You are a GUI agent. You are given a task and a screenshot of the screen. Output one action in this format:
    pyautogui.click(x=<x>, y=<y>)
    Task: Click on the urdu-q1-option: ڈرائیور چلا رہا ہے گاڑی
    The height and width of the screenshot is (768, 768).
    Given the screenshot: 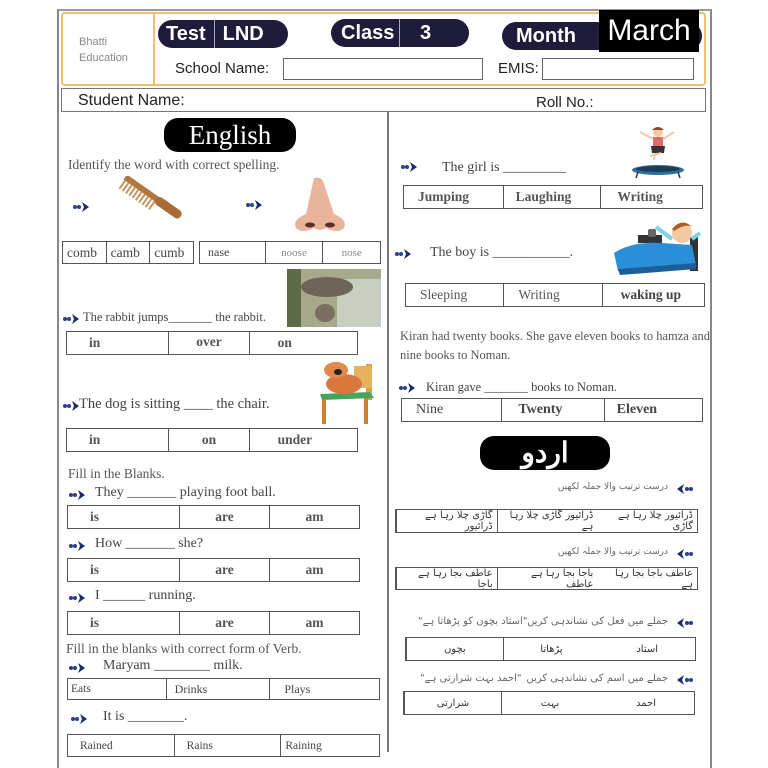 What is the action you would take?
    pyautogui.click(x=647, y=521)
    